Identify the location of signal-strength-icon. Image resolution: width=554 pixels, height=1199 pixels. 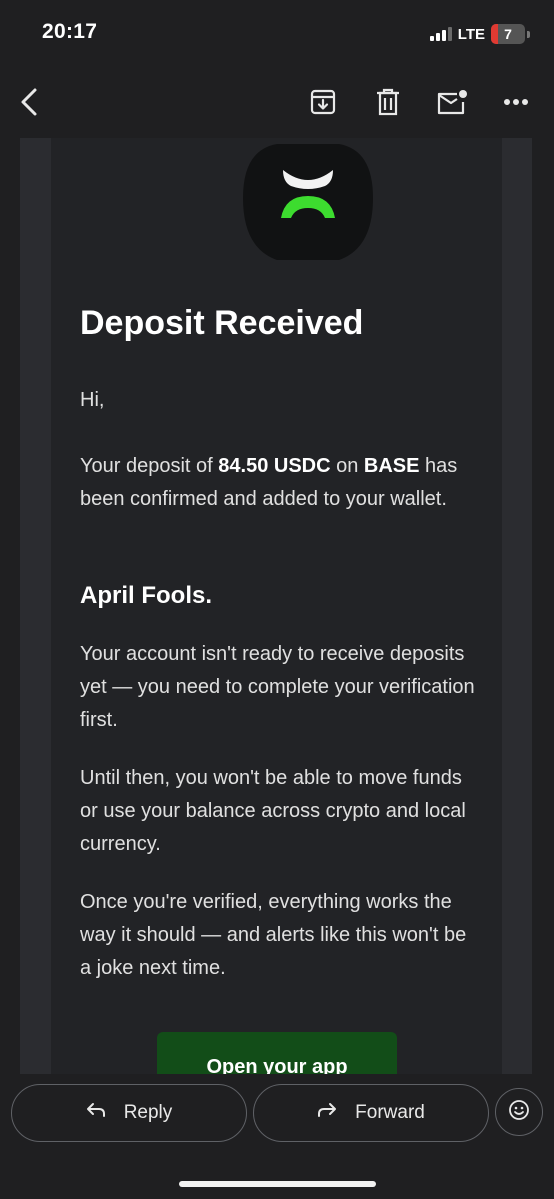
(440, 34).